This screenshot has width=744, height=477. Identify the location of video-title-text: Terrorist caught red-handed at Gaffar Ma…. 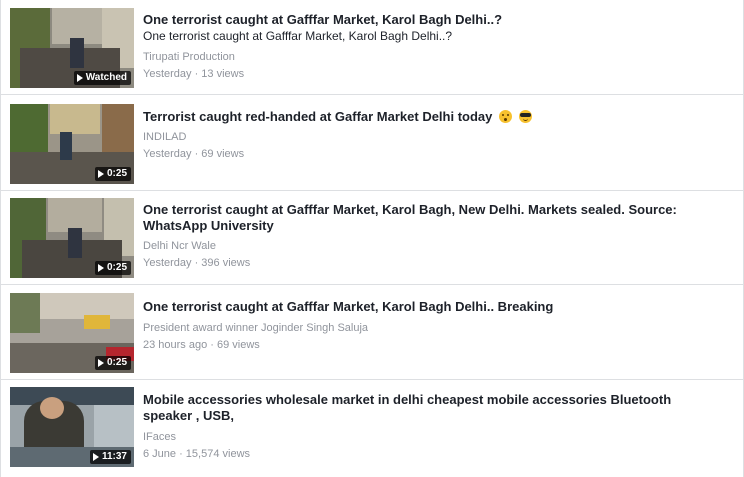
(318, 116).